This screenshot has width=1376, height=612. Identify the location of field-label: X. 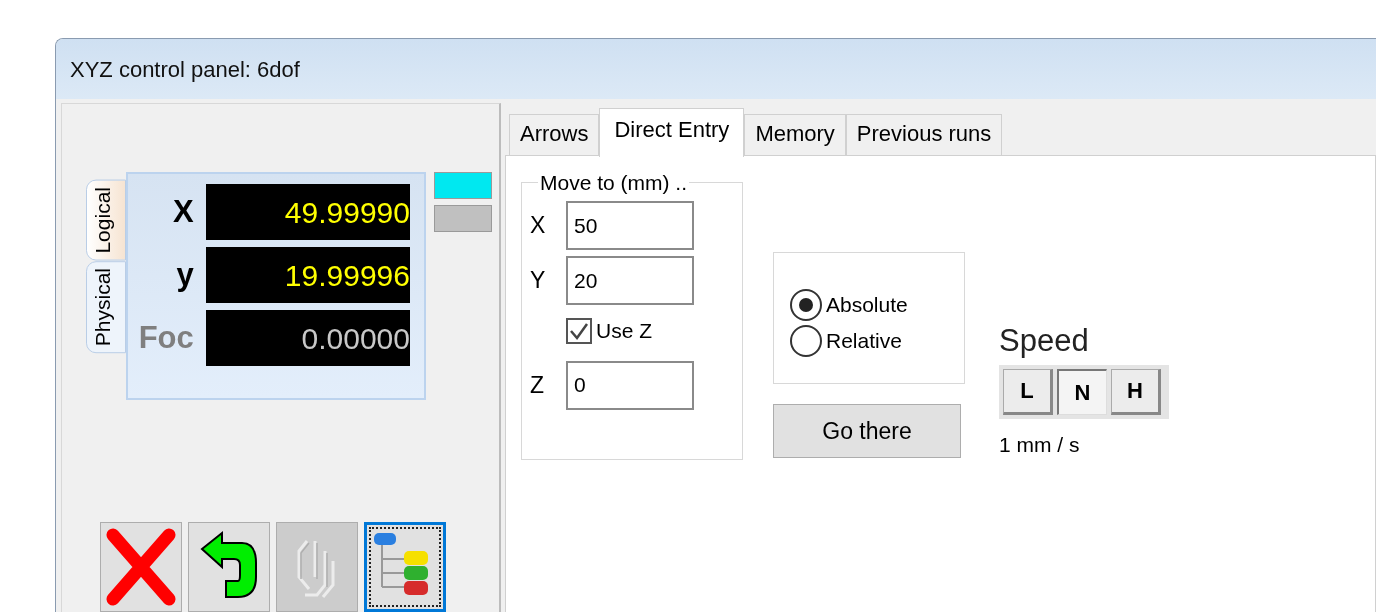
(538, 226).